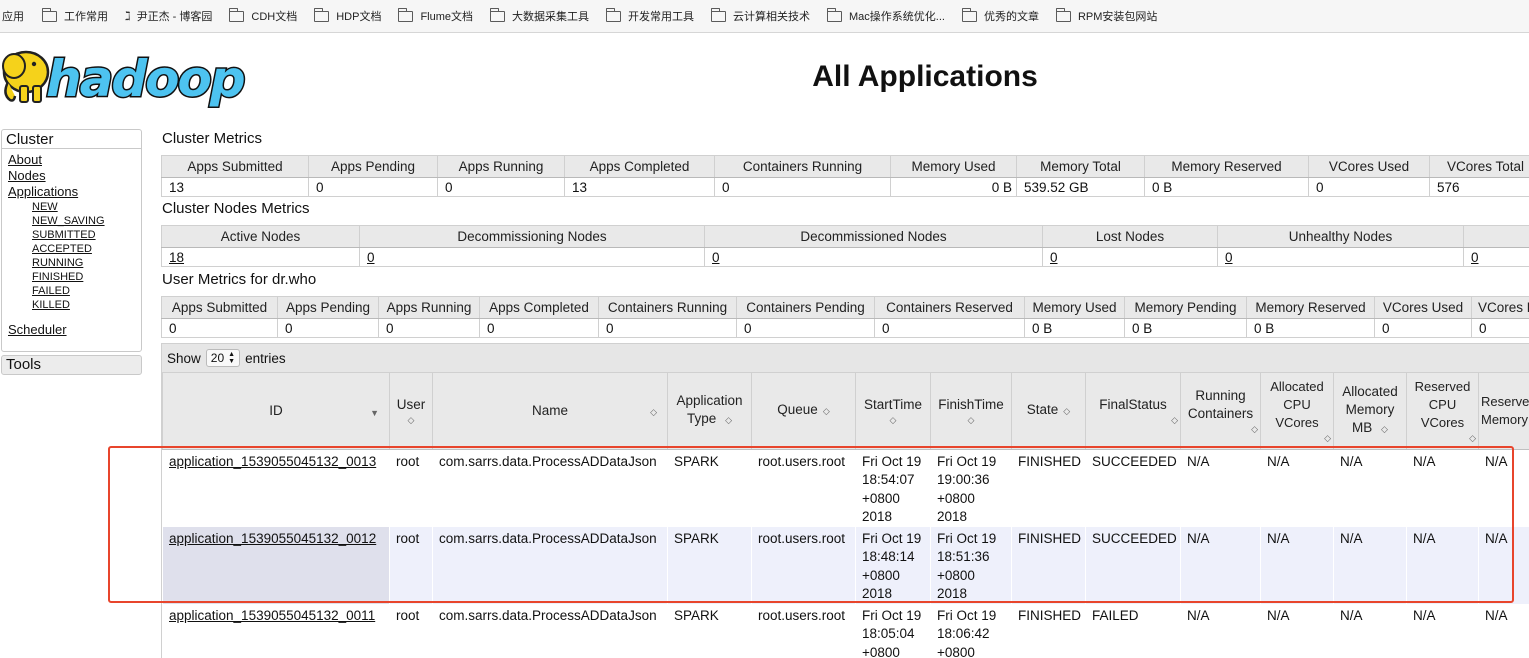 Image resolution: width=1529 pixels, height=658 pixels. Describe the element at coordinates (86, 305) in the screenshot. I see `nav-state-killed: KILLED` at that location.